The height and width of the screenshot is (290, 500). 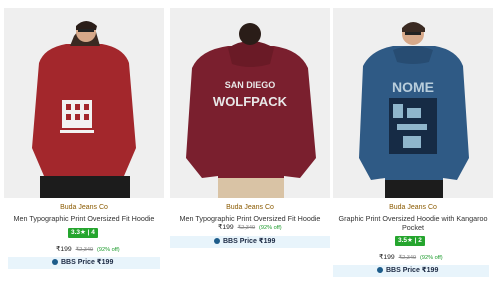 What do you see at coordinates (410, 241) in the screenshot?
I see `rating-badge: 3.5★ | 2` at bounding box center [410, 241].